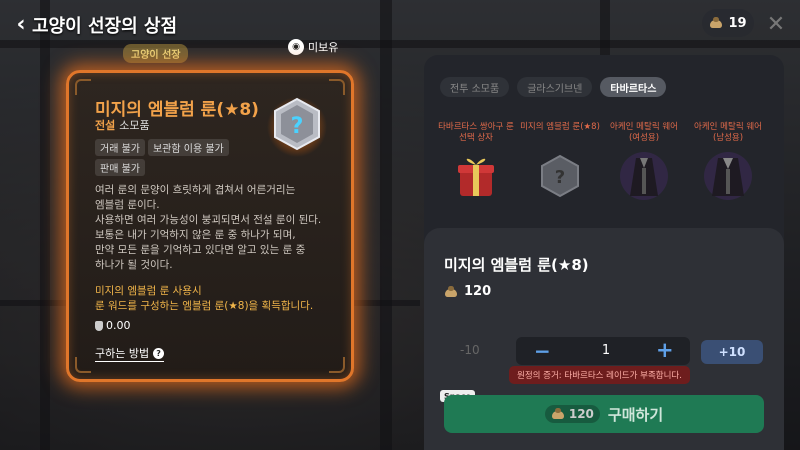  I want to click on purchase-unit-price: 120, so click(467, 291).